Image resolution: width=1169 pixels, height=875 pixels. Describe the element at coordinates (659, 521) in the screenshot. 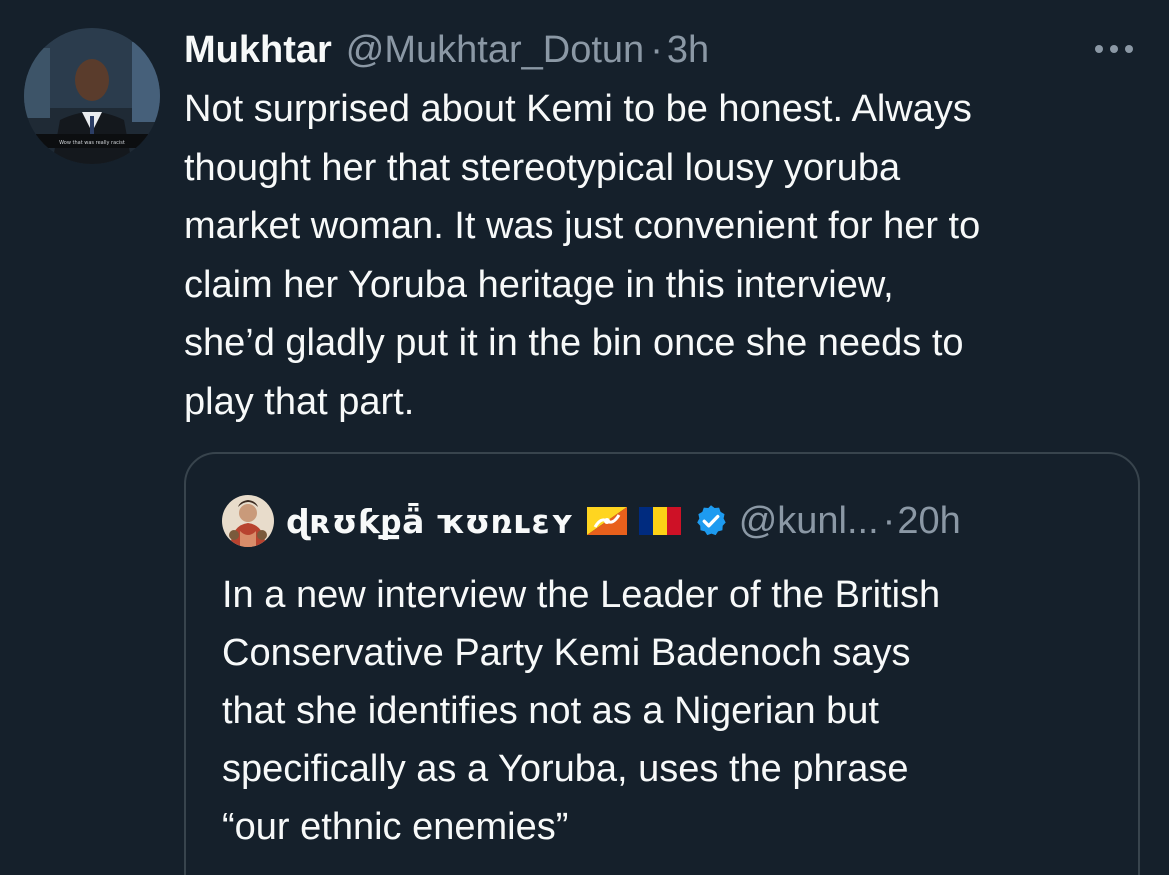

I see `romania-flag-icon` at that location.